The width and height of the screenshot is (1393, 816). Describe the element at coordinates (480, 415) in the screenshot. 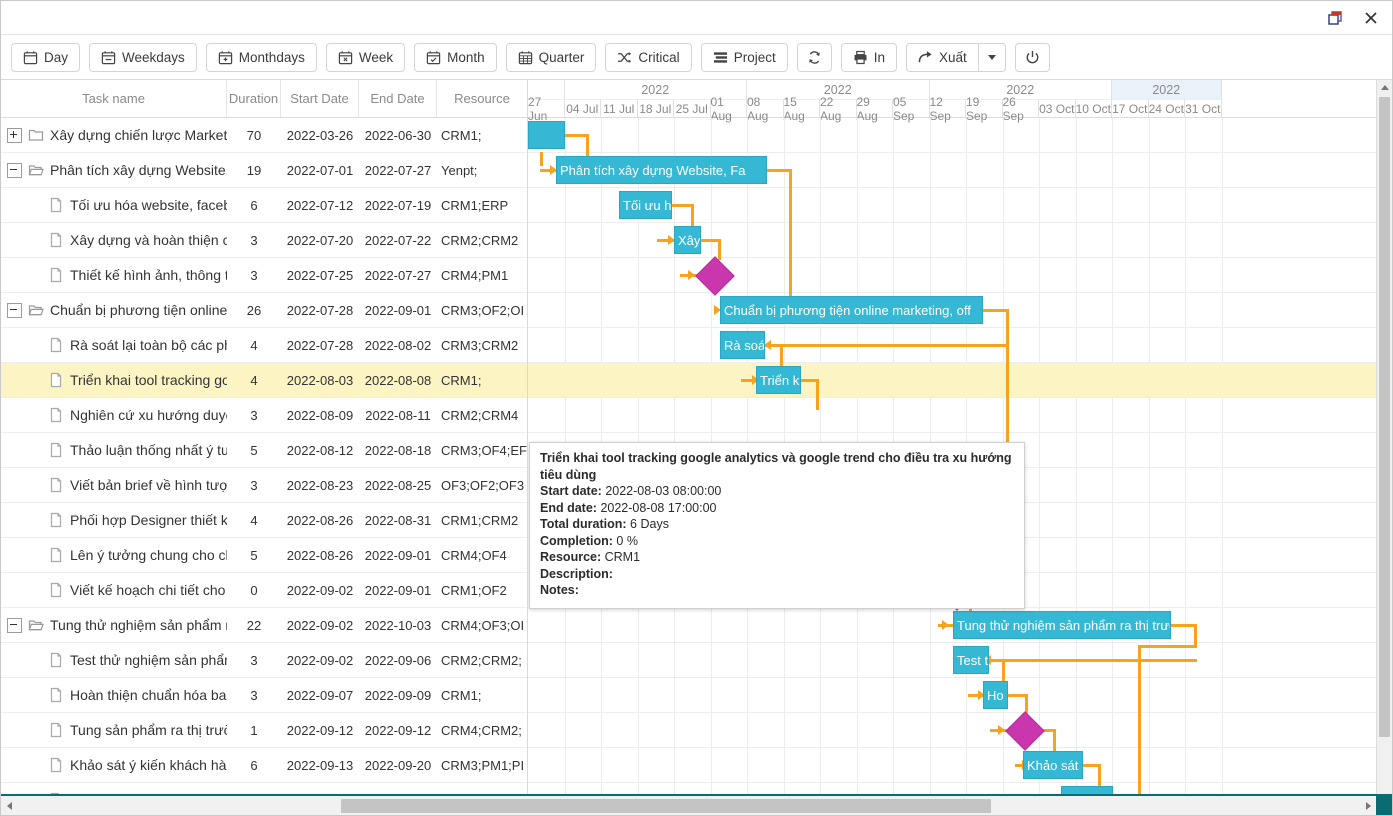

I see `cell-resource: CRM2;CRM4` at that location.